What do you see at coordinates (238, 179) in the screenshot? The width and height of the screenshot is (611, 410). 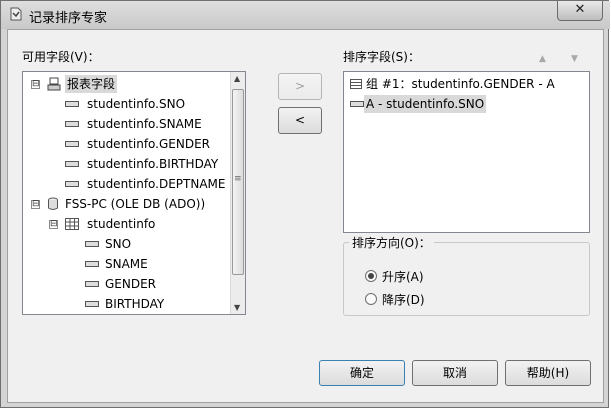 I see `grip-icon: ≡` at bounding box center [238, 179].